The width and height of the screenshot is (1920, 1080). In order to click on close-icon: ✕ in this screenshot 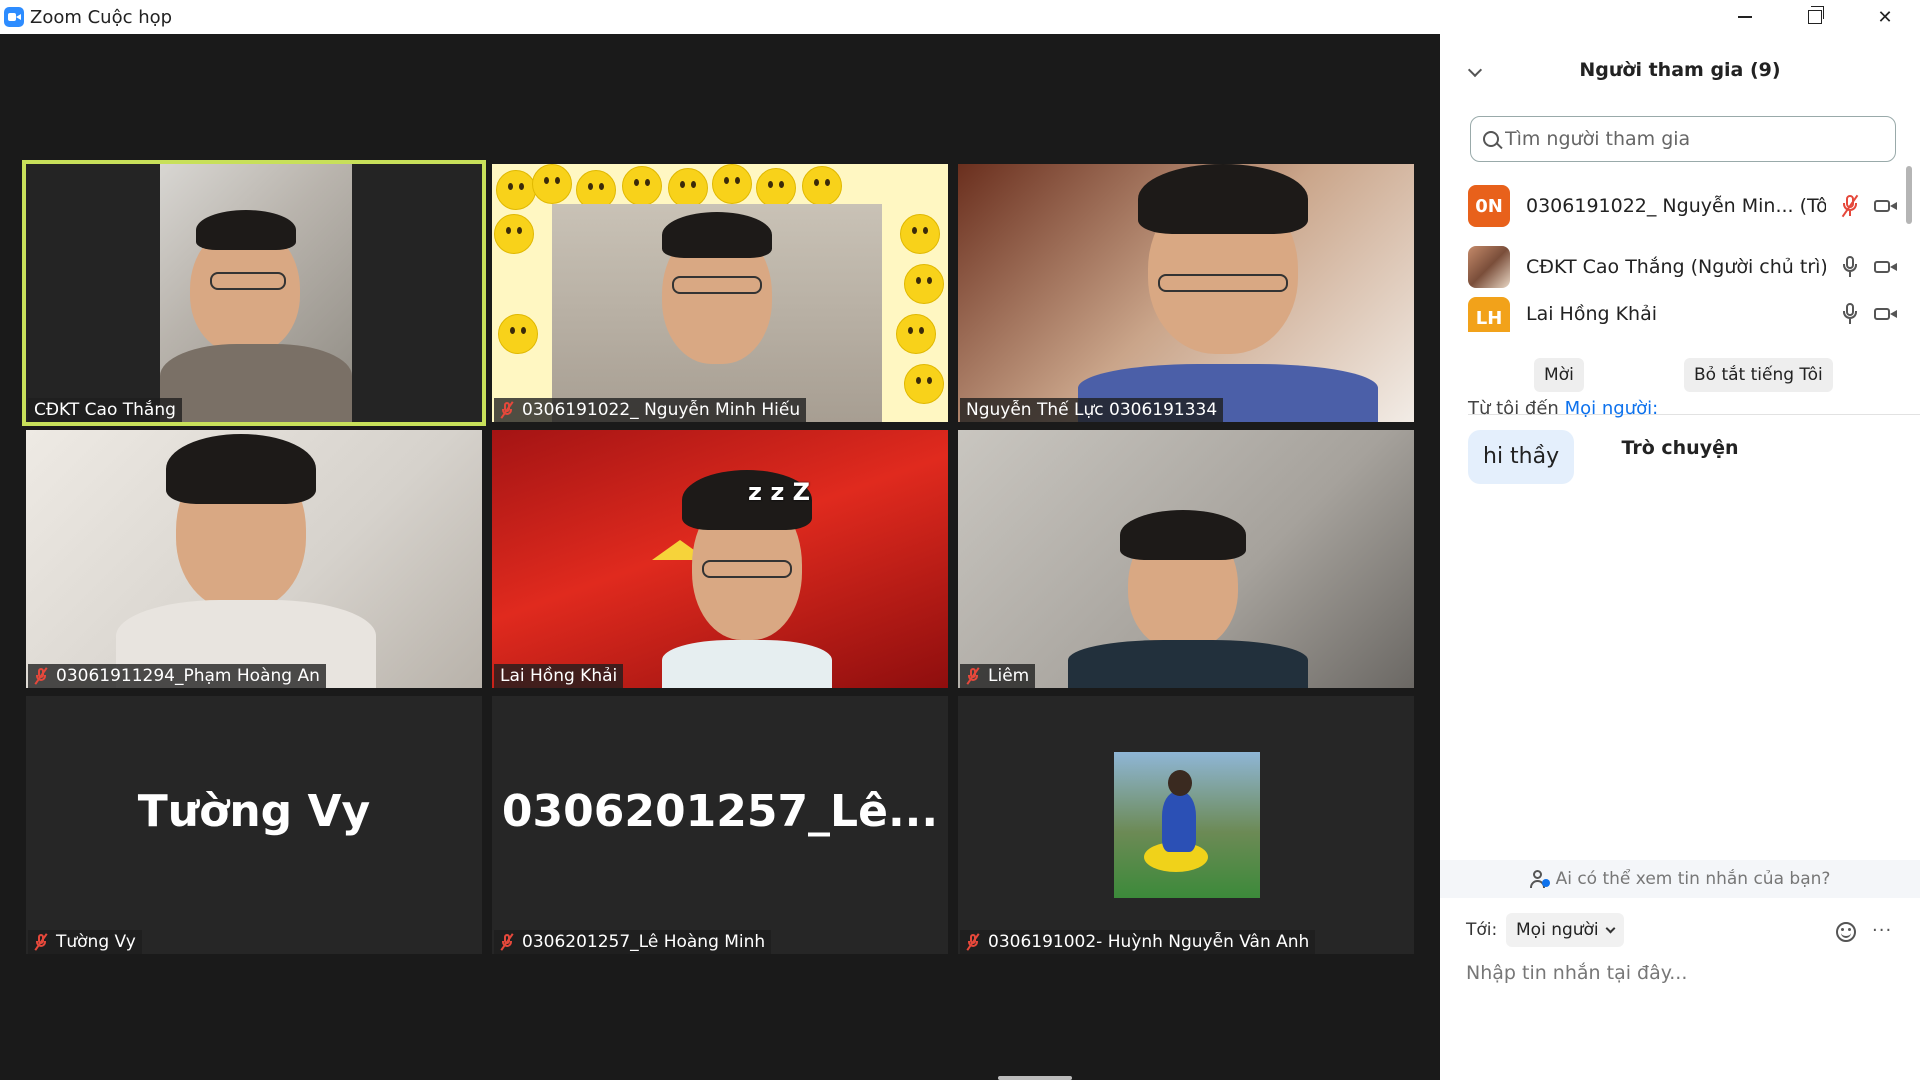, I will do `click(1885, 17)`.